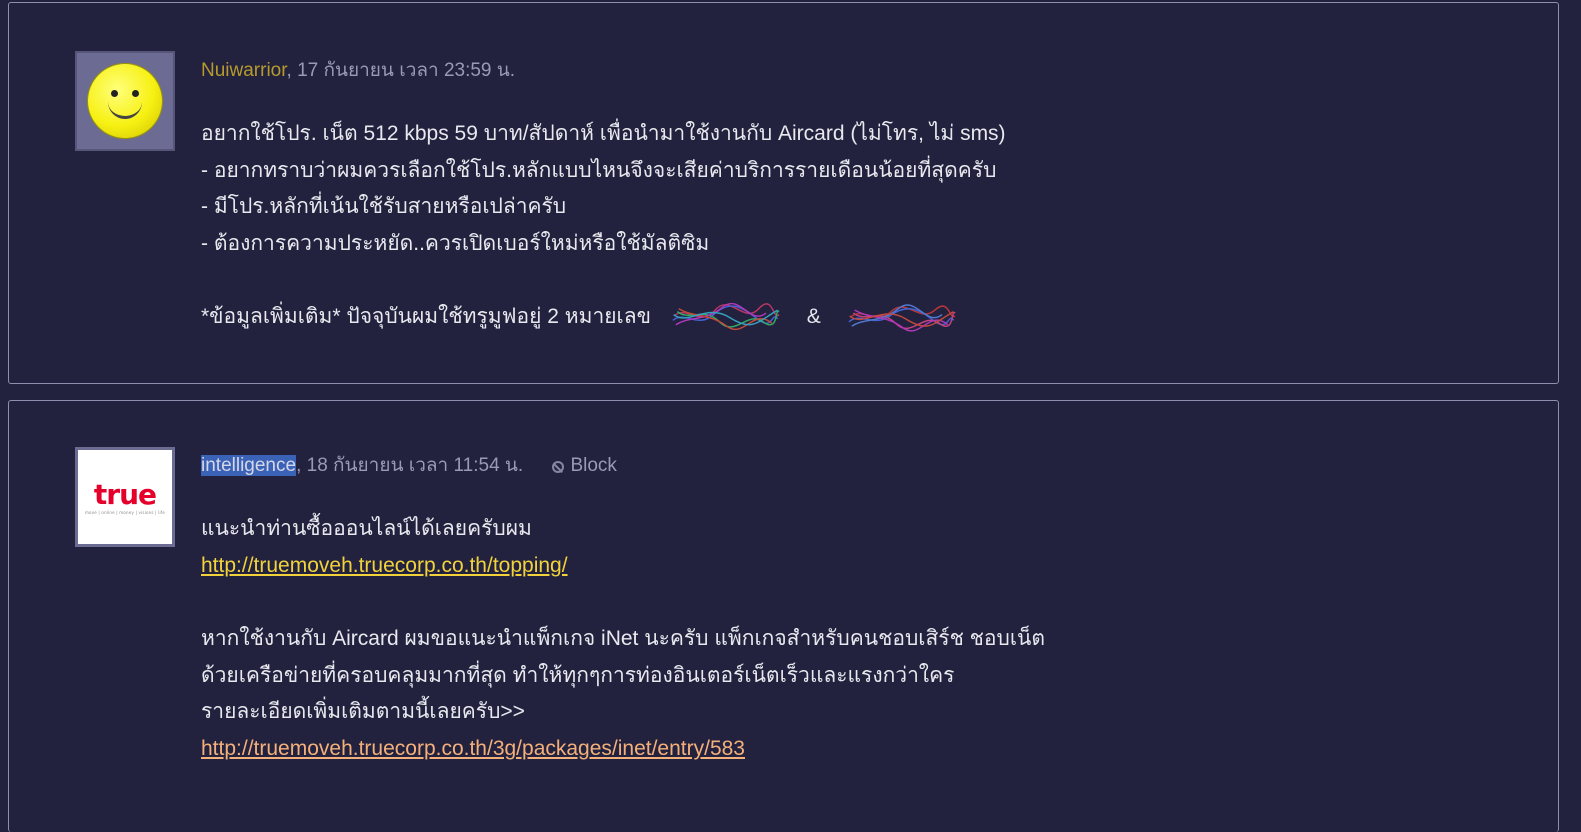  I want to click on post-line: แนะนำท่านซื้อออนไลน์ได้เลยครับผม, so click(366, 528).